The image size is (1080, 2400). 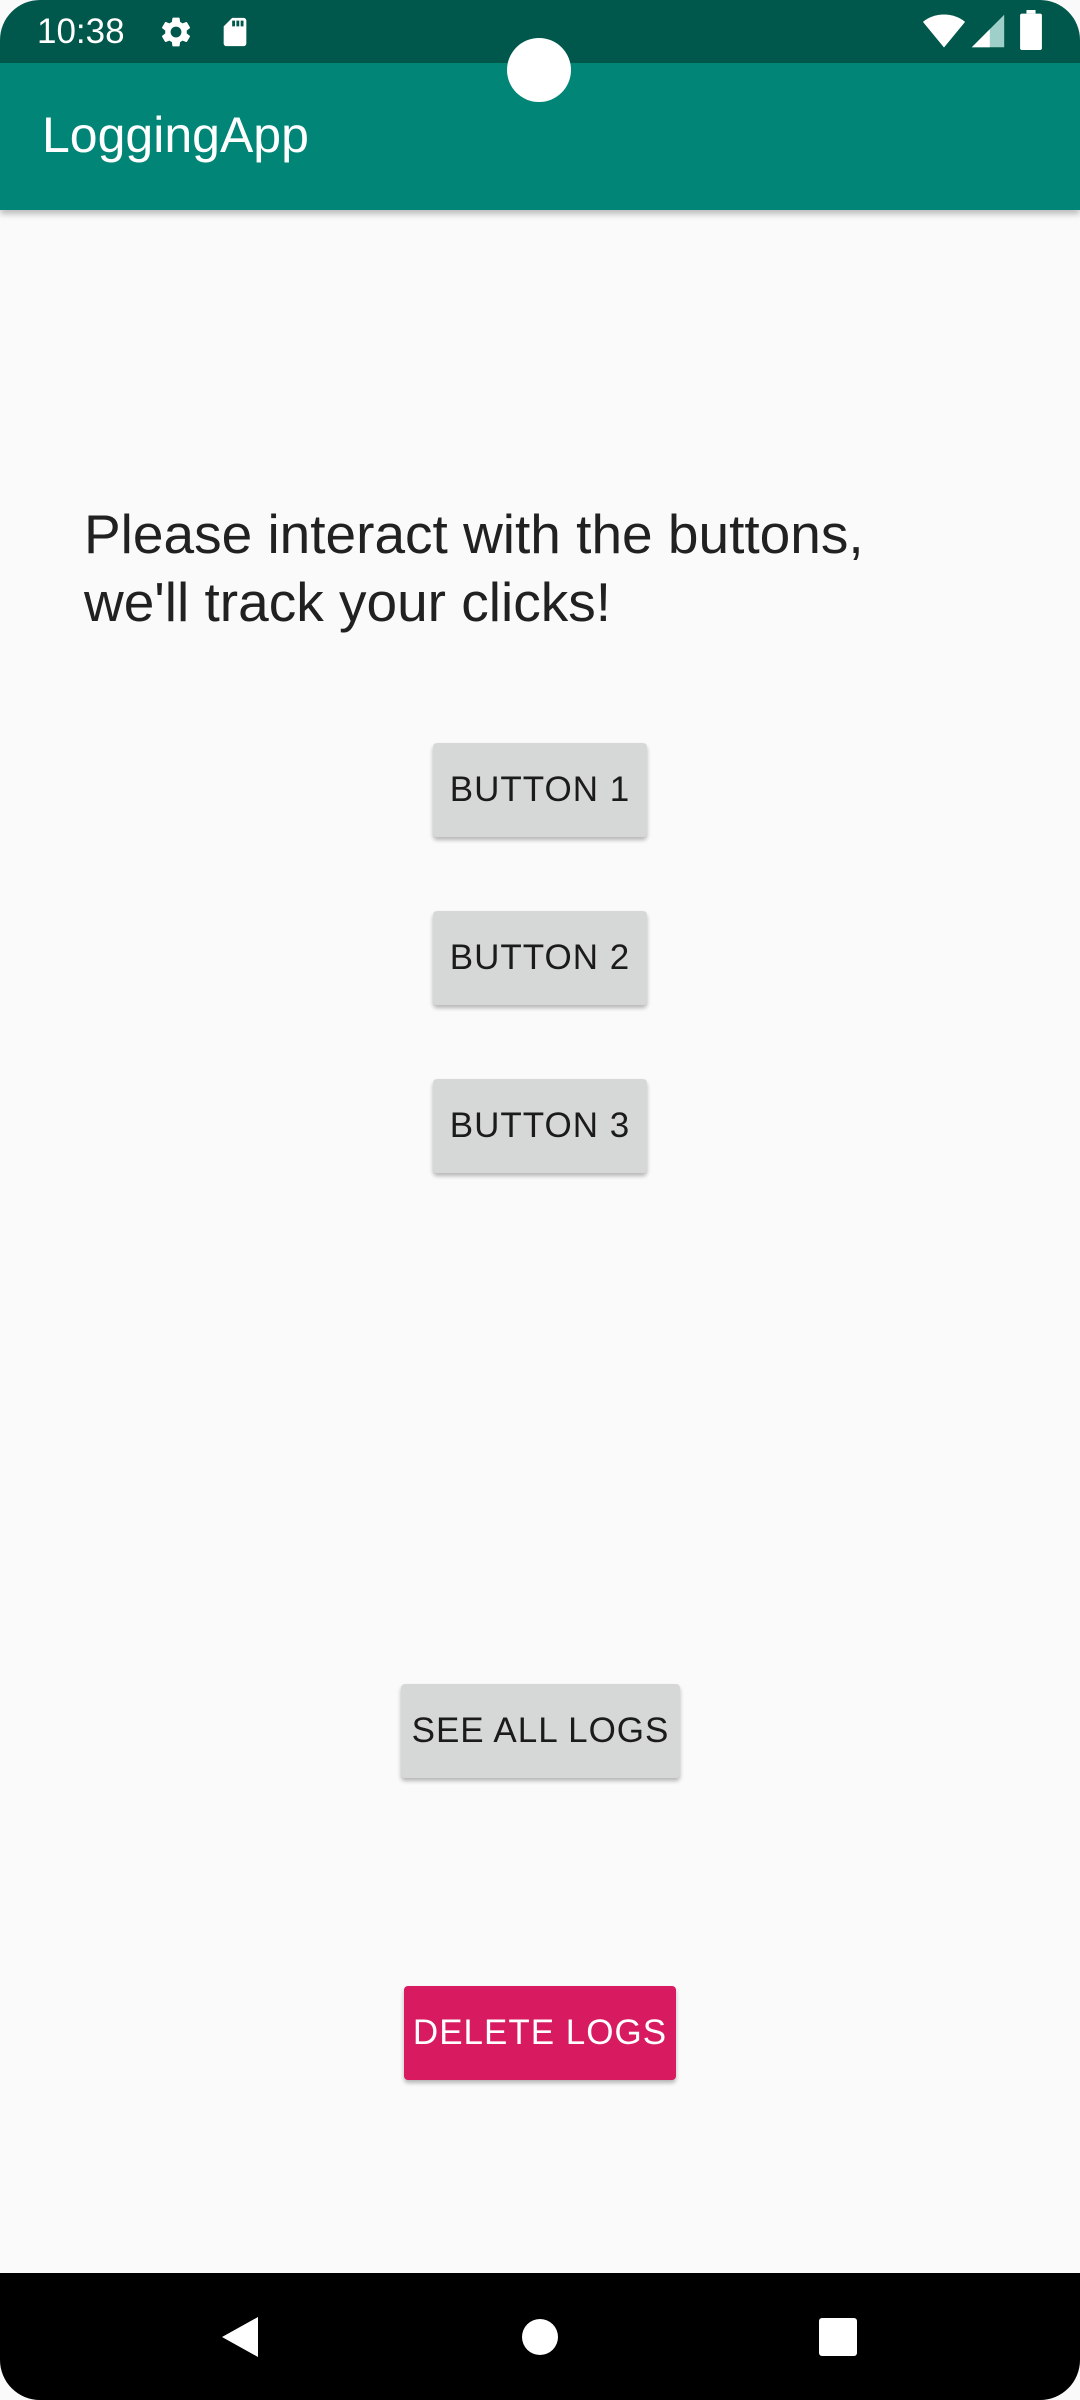 What do you see at coordinates (1031, 32) in the screenshot?
I see `battery-icon` at bounding box center [1031, 32].